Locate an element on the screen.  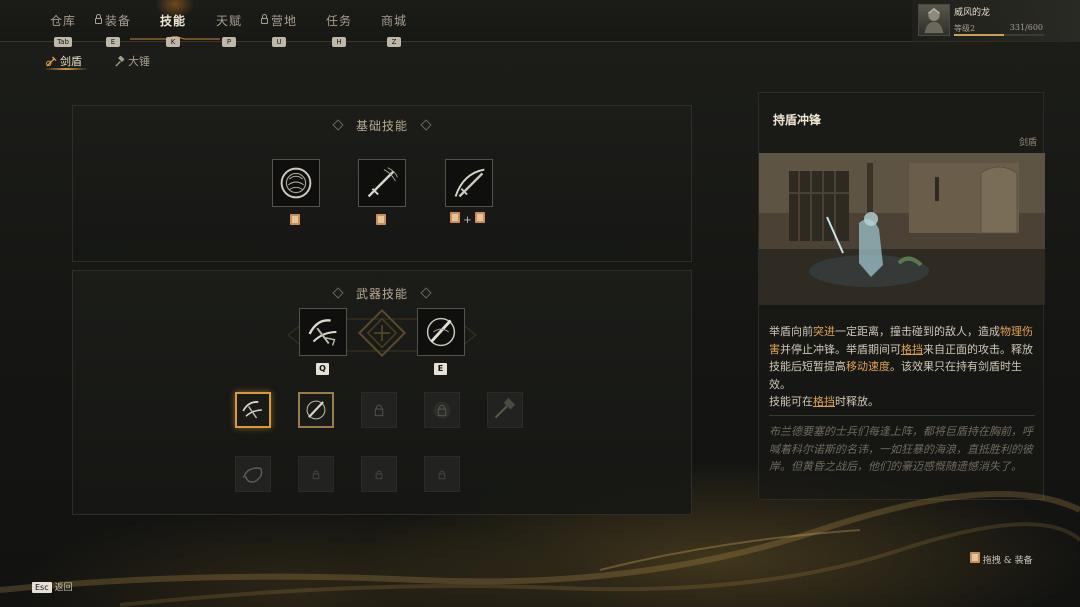
weapon-tab-underline is located at coordinates (66, 69).